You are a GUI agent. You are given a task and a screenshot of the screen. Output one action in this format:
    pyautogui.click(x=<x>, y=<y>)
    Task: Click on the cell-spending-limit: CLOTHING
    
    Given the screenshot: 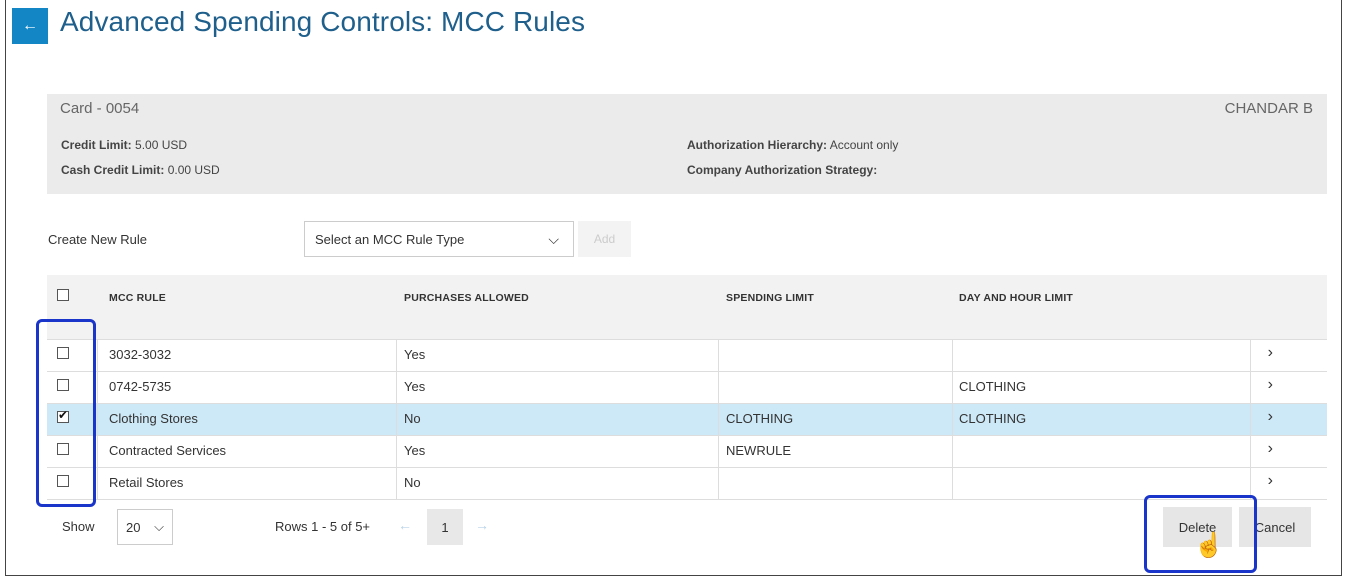 What is the action you would take?
    pyautogui.click(x=760, y=418)
    